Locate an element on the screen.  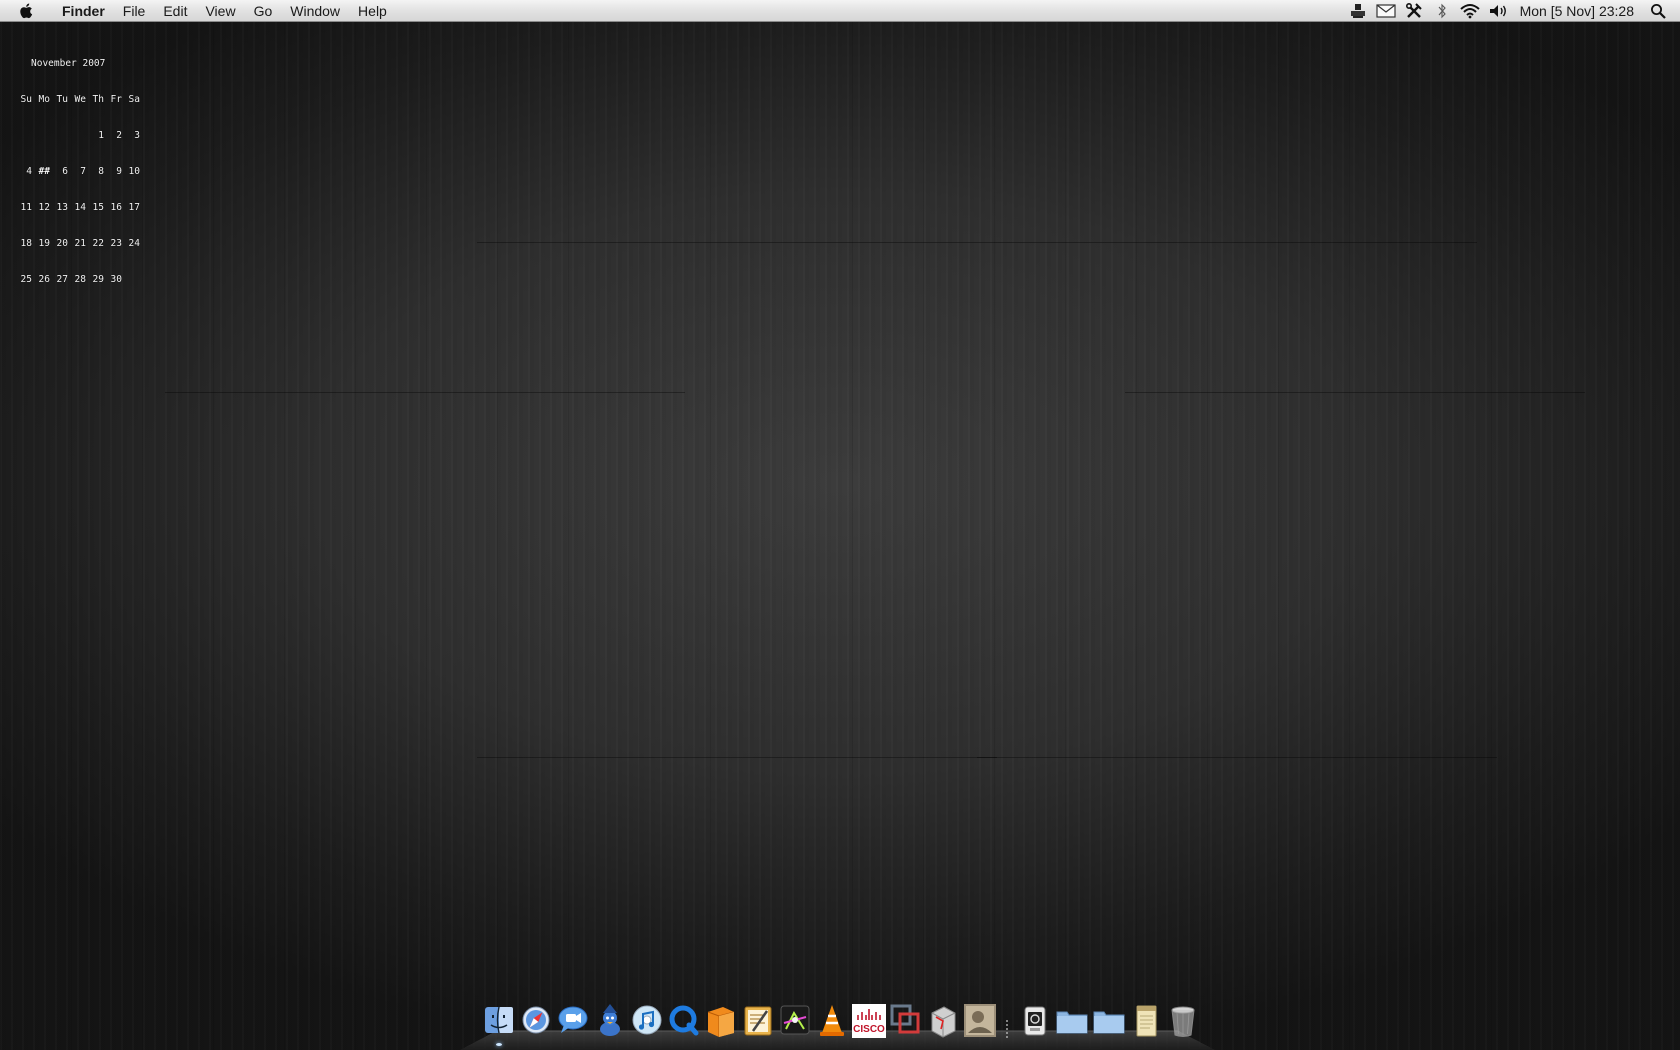
volume-icon is located at coordinates (1498, 11).